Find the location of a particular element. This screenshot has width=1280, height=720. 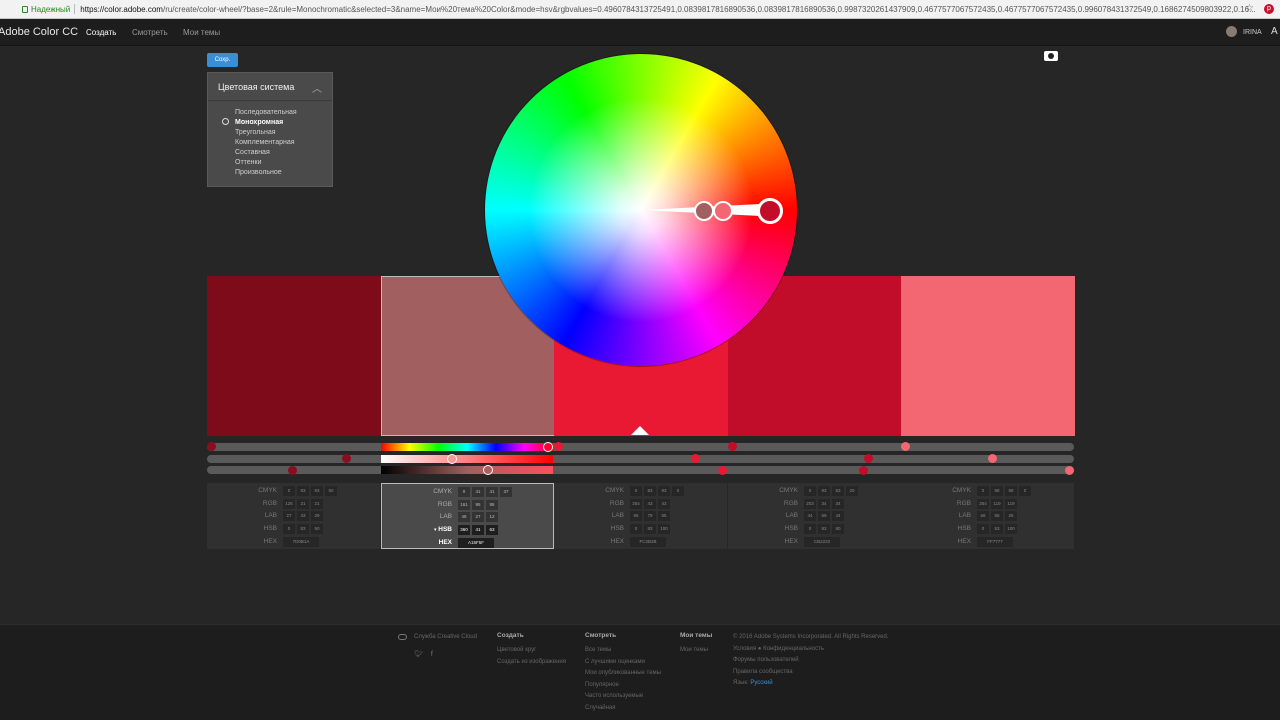

rgb-value-field: 203 is located at coordinates (810, 503).